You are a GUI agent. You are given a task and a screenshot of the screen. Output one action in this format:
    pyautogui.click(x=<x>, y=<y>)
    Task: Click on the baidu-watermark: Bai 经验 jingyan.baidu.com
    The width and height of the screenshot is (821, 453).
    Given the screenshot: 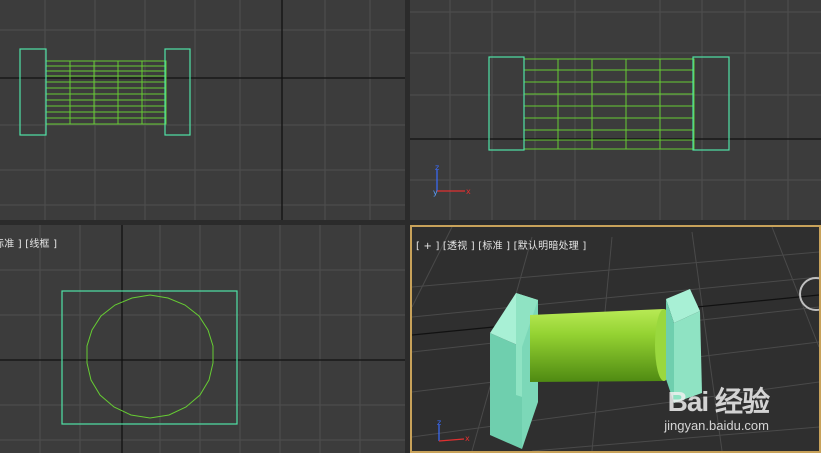 What is the action you would take?
    pyautogui.click(x=717, y=406)
    